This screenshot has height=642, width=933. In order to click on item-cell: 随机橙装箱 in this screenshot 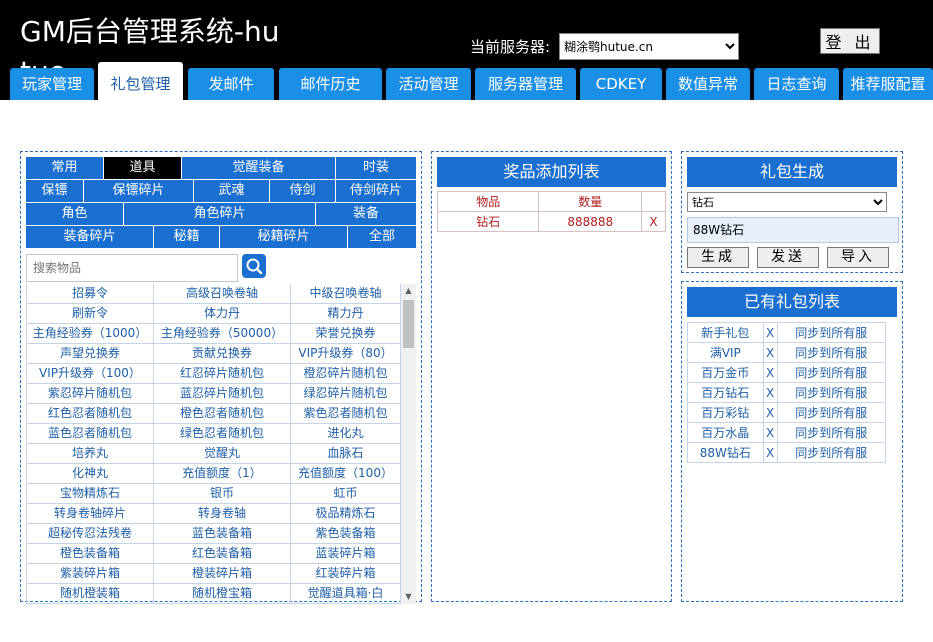, I will do `click(90, 594)`.